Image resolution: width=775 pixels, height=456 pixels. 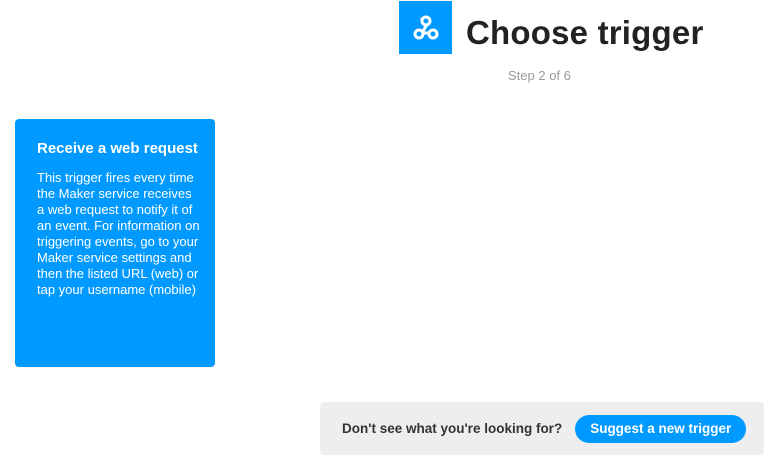 What do you see at coordinates (117, 148) in the screenshot?
I see `trigger-title: Receive a web request` at bounding box center [117, 148].